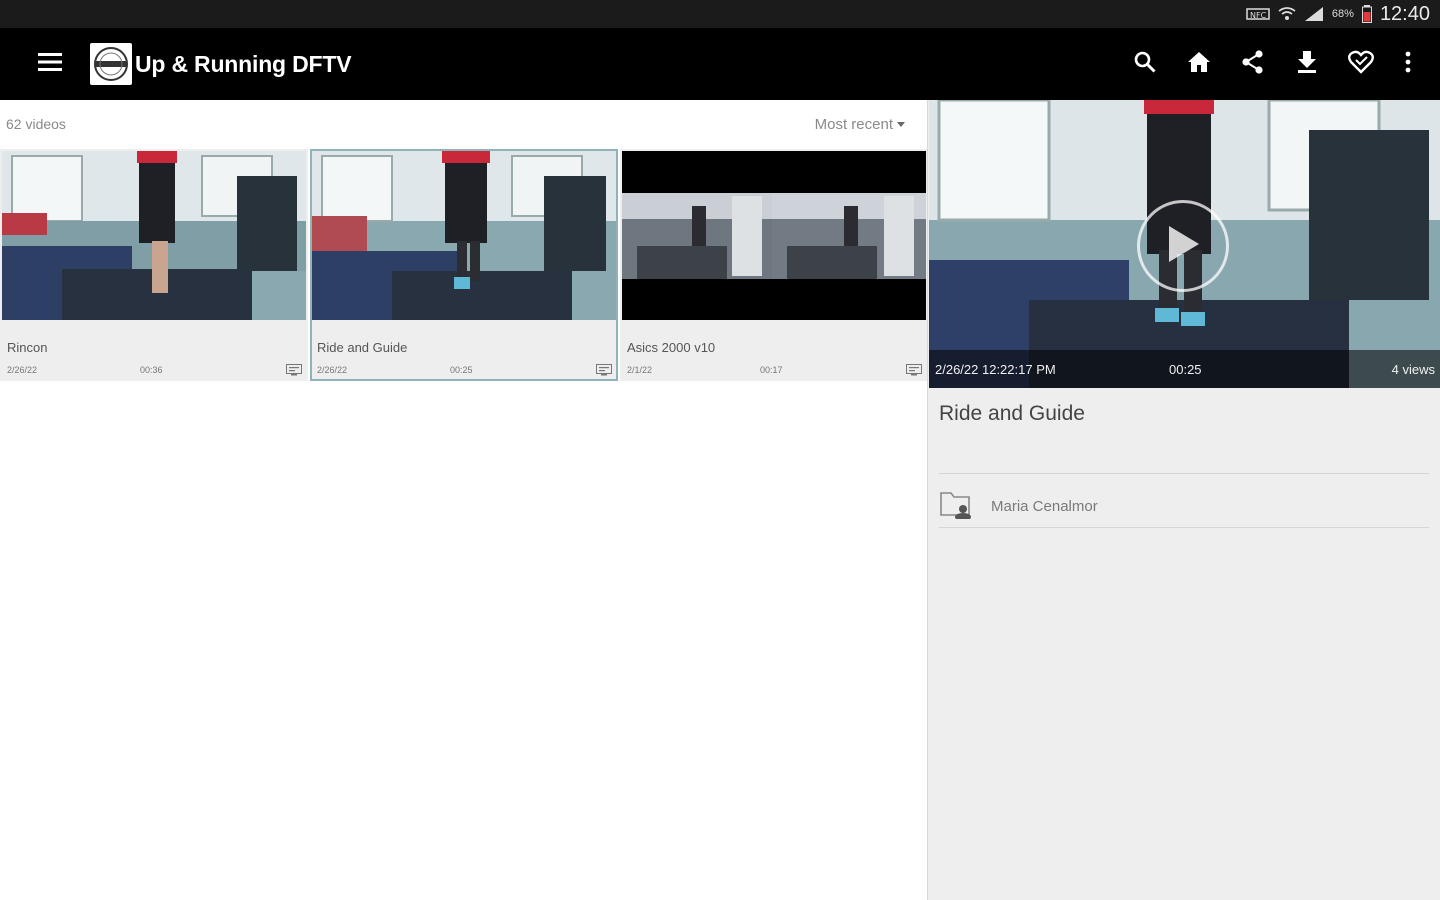 Image resolution: width=1440 pixels, height=900 pixels. What do you see at coordinates (362, 347) in the screenshot?
I see `video-title: Ride and Guide` at bounding box center [362, 347].